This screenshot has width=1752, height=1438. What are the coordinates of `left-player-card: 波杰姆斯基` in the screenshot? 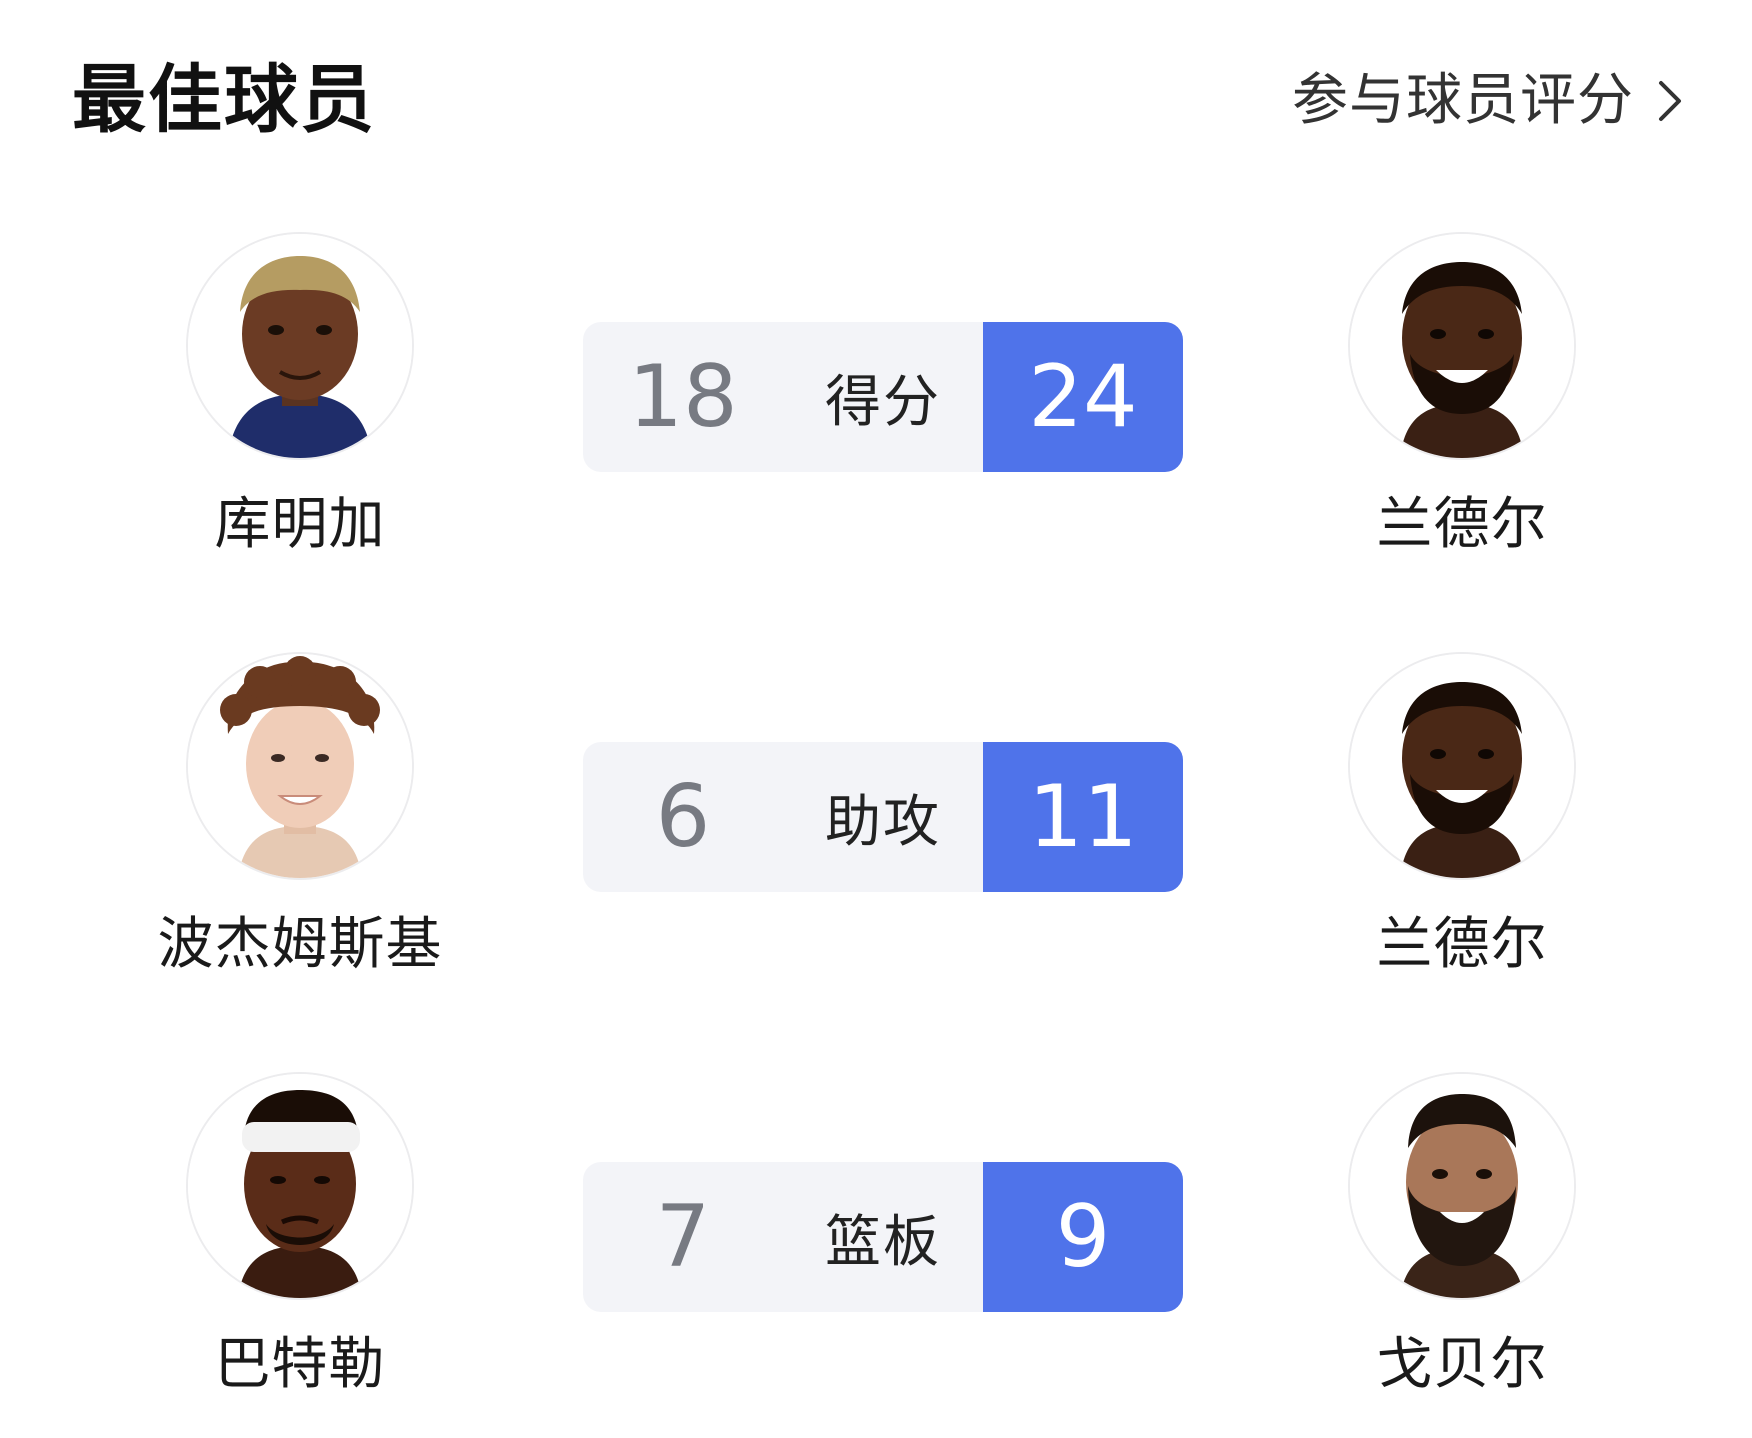 It's located at (300, 817).